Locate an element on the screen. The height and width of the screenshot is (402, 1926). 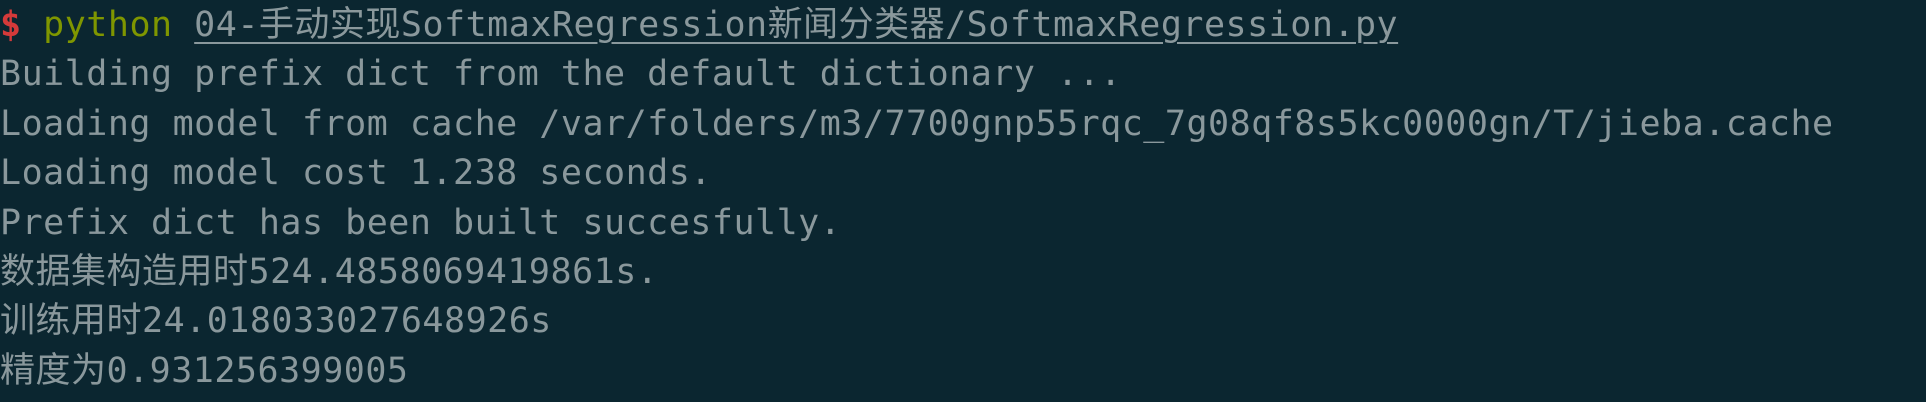
output-line: 训练用时24.018033027648926s is located at coordinates (276, 321).